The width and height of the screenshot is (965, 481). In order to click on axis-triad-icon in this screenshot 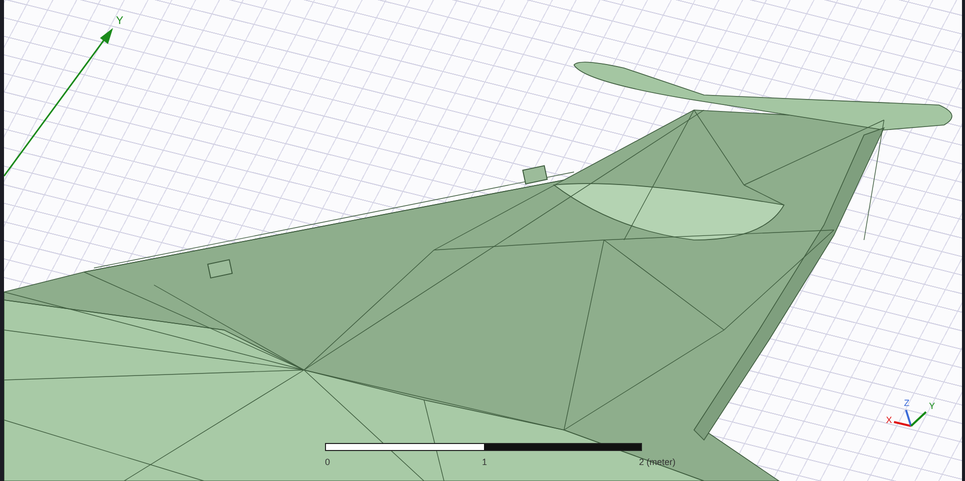, I will do `click(910, 418)`.